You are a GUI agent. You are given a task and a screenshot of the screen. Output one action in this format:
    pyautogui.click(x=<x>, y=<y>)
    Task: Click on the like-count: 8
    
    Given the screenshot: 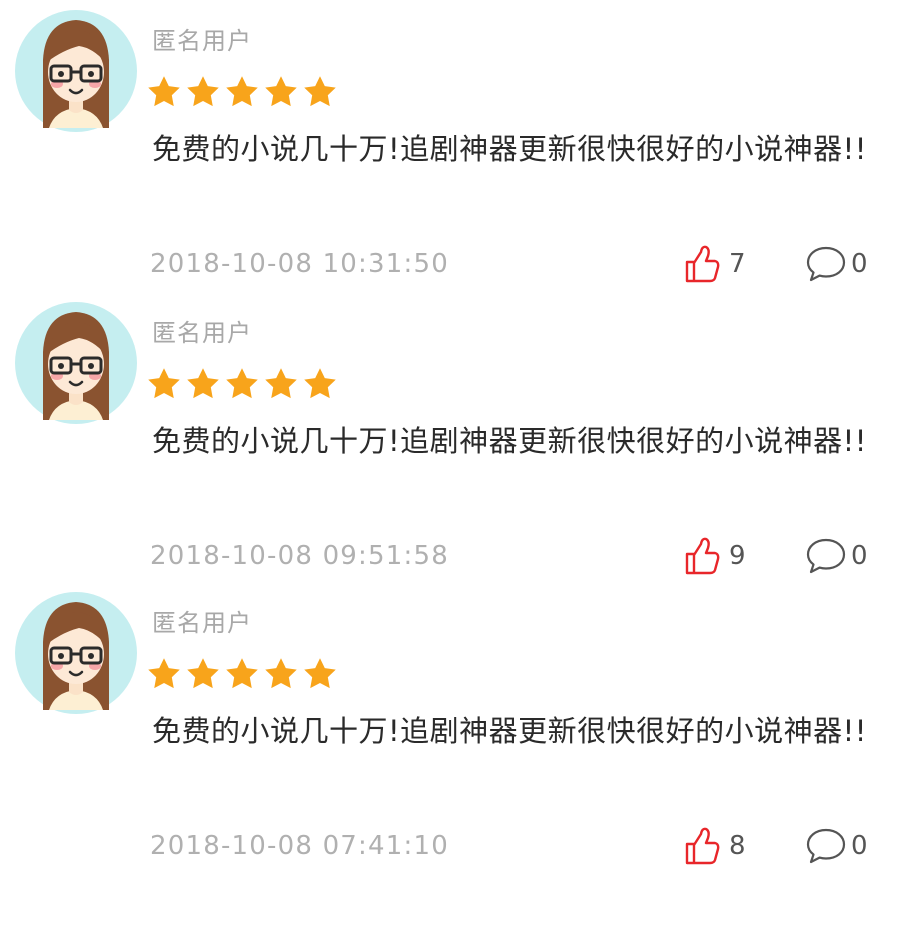 What is the action you would take?
    pyautogui.click(x=737, y=846)
    